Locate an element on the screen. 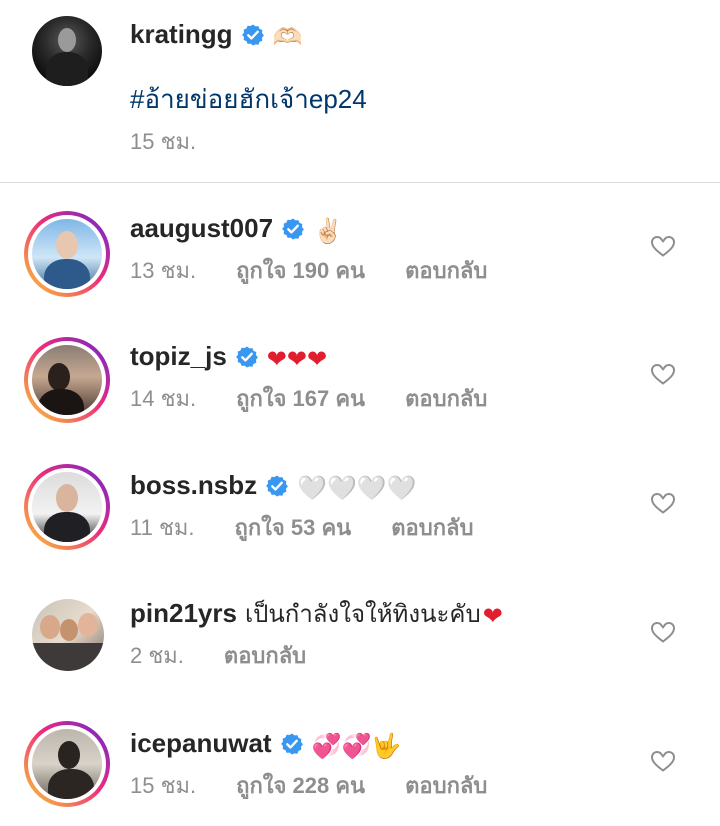  comment-like-count: ถูกใจ 228 คน is located at coordinates (300, 786).